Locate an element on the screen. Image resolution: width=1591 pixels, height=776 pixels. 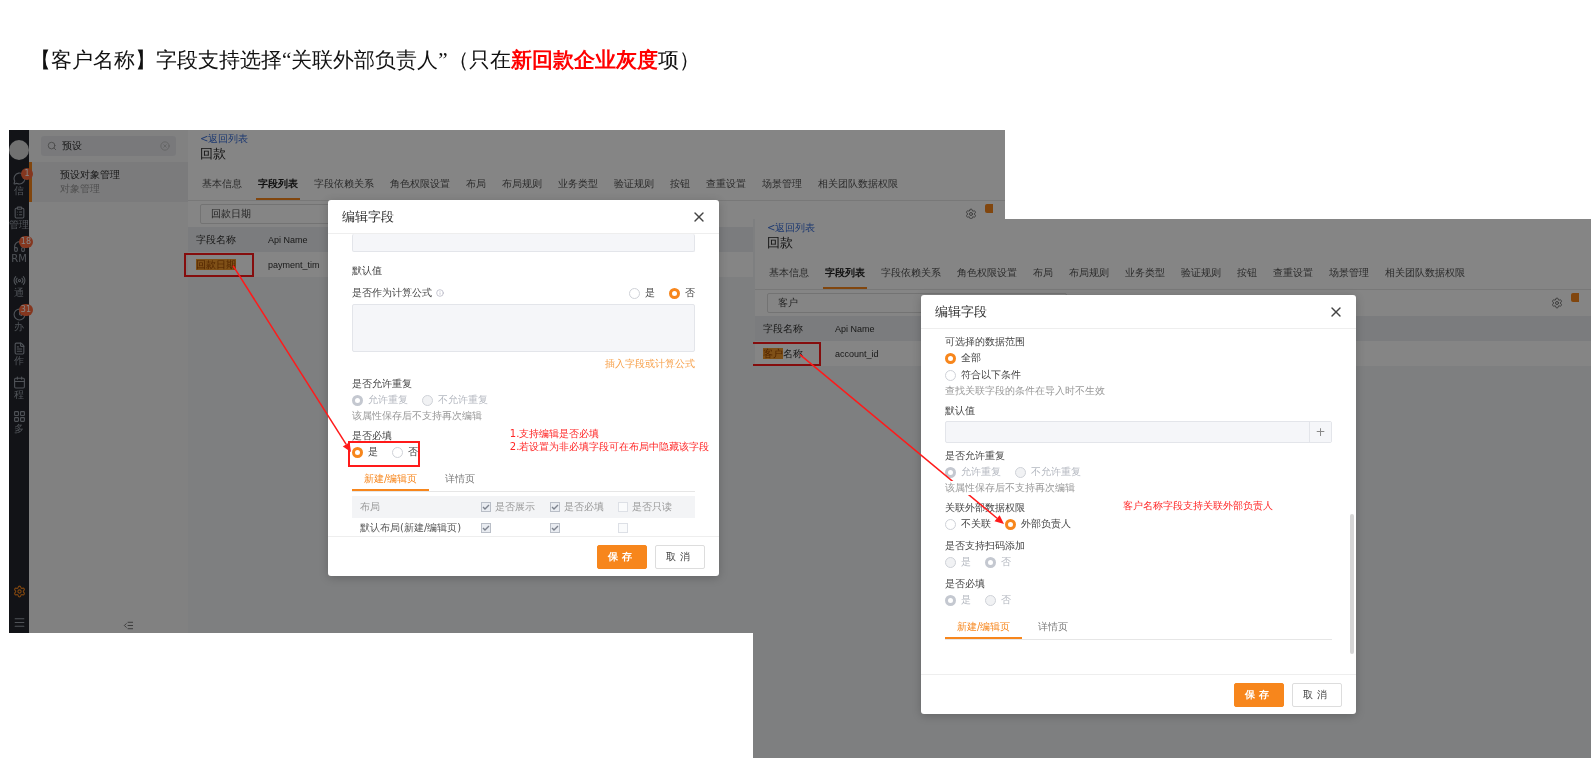
radio-option: 全部 is located at coordinates (1138, 358).